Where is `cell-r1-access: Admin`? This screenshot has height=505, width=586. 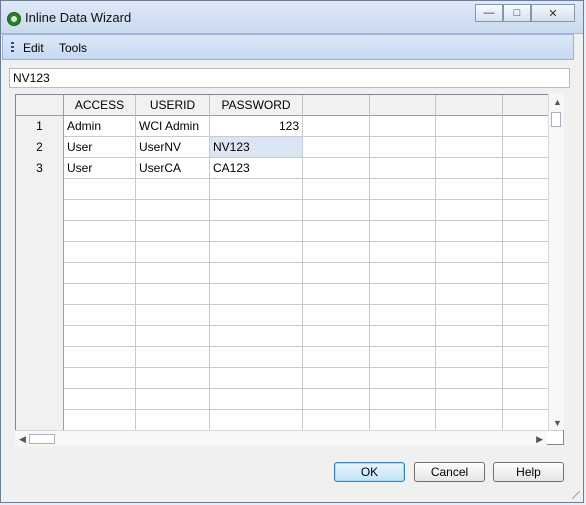 cell-r1-access: Admin is located at coordinates (100, 126).